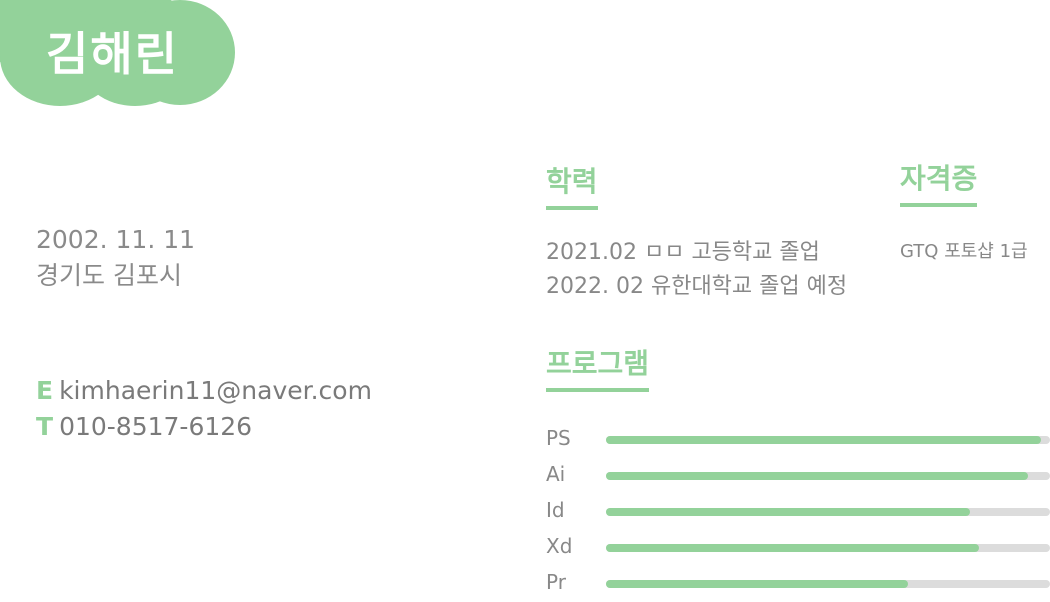  What do you see at coordinates (572, 181) in the screenshot?
I see `education-heading-label: 학력` at bounding box center [572, 181].